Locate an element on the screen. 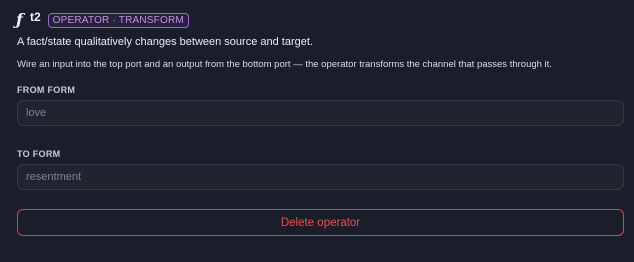 The image size is (634, 262). function-icon: ƒ is located at coordinates (19, 19).